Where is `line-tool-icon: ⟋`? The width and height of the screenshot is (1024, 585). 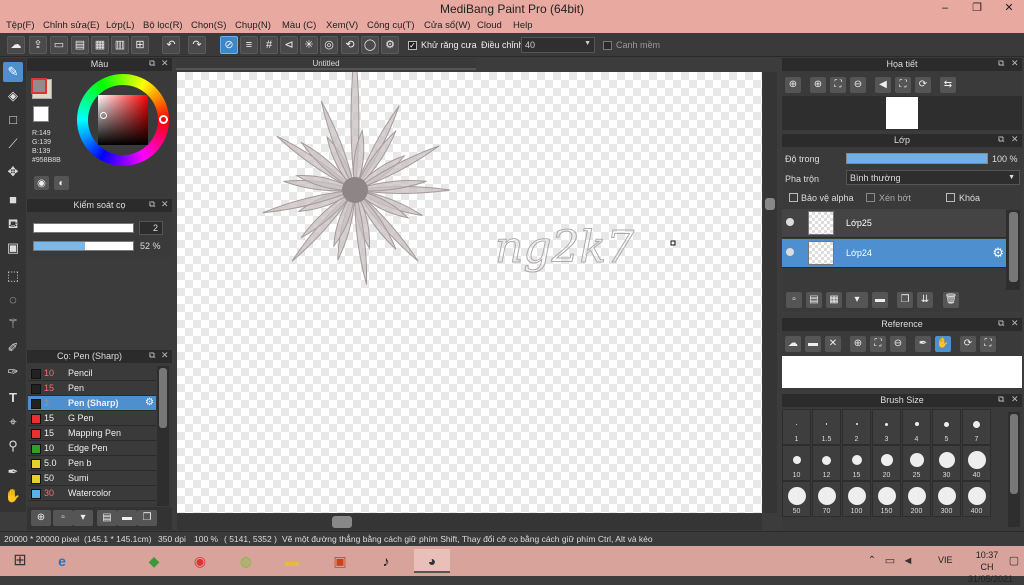
line-tool-icon: ⟋ is located at coordinates (13, 144).